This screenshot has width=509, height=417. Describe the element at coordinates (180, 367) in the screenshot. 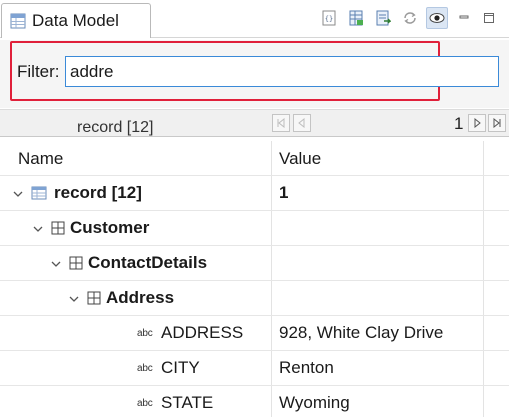

I see `field-name: CITY` at that location.